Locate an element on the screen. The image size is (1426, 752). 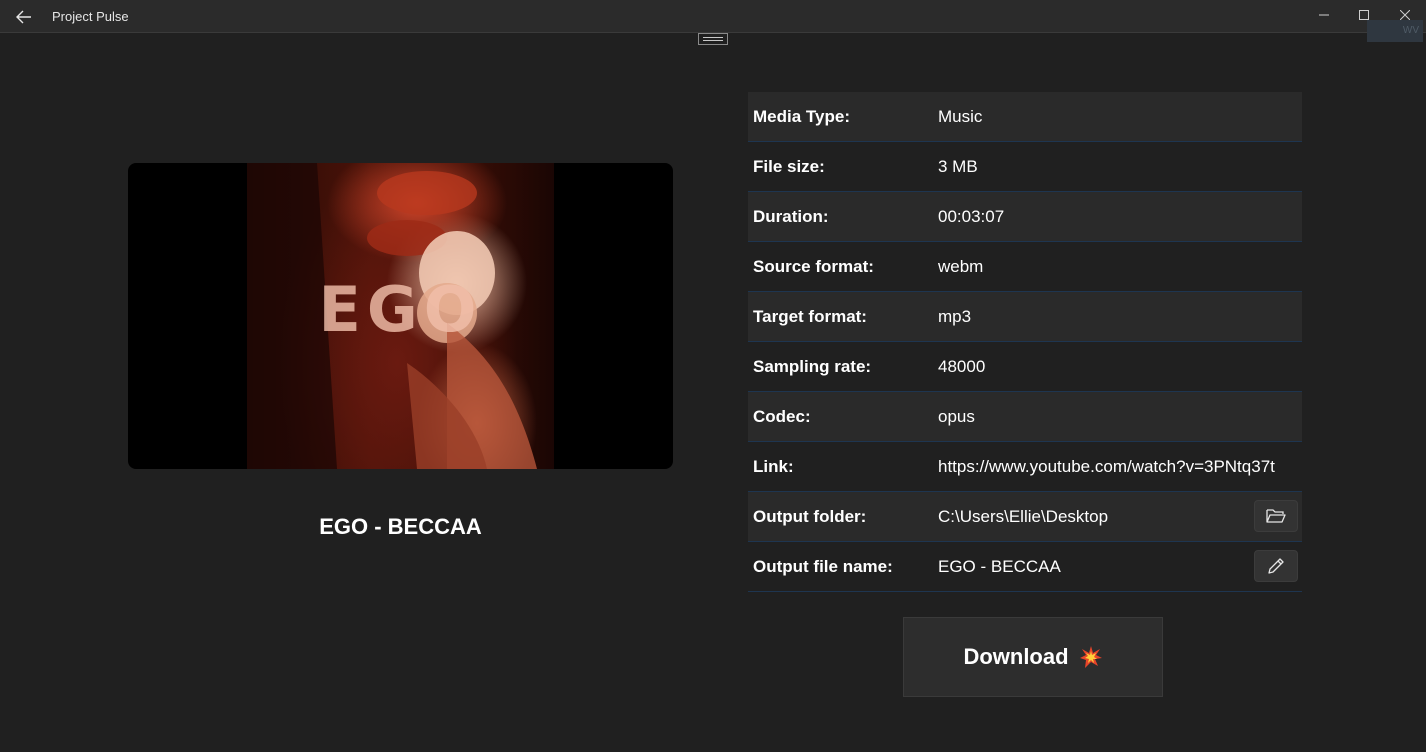
detail-value: opus is located at coordinates (956, 416).